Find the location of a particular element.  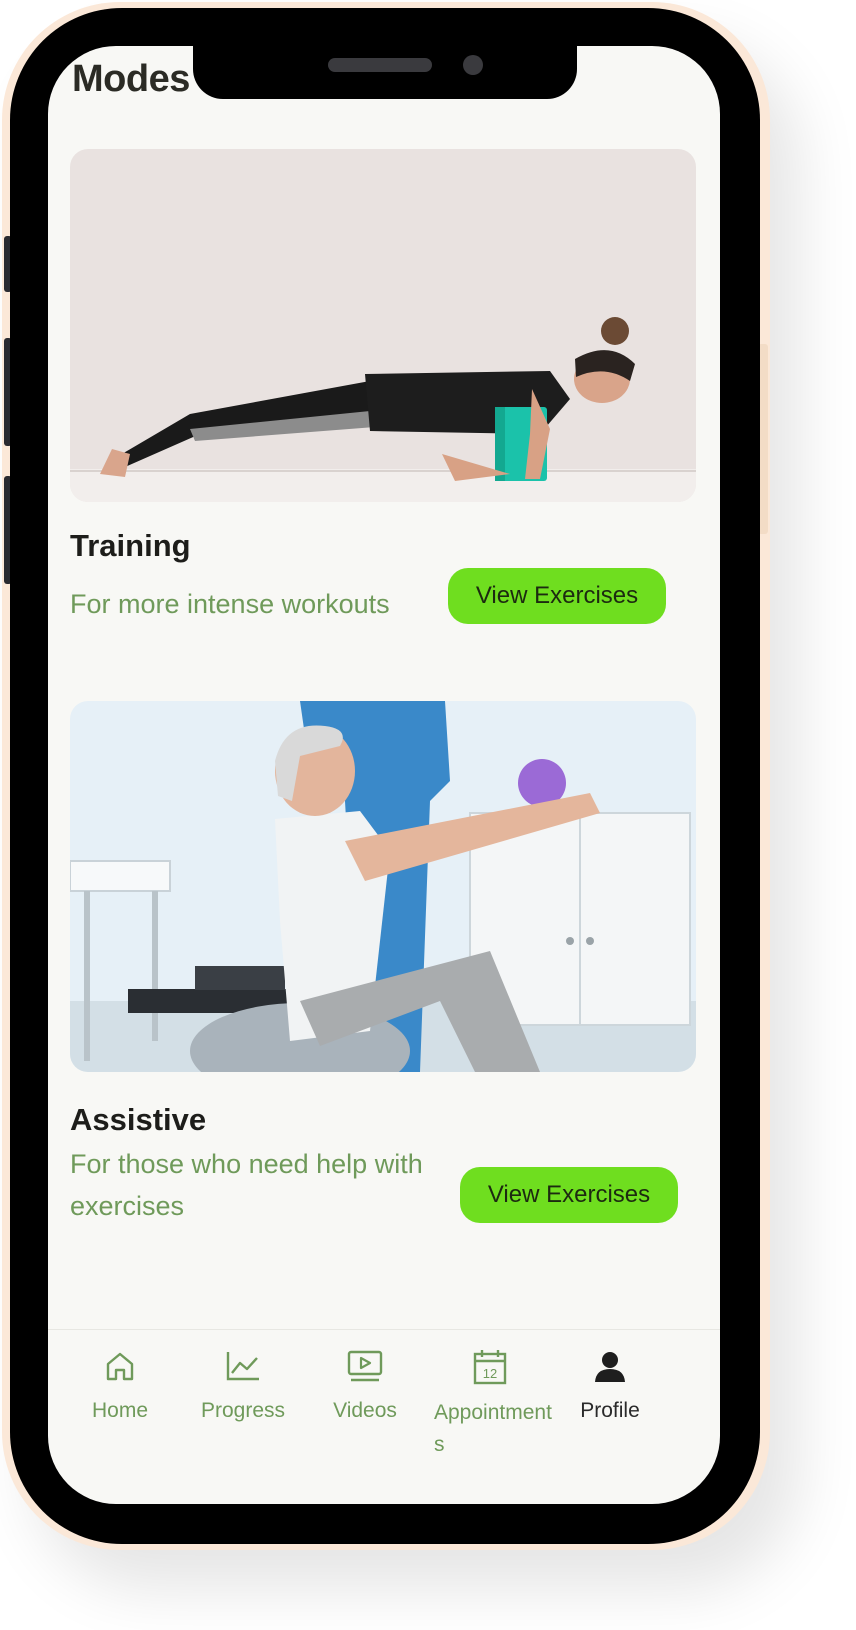

tab-label: Profile is located at coordinates (610, 1410).